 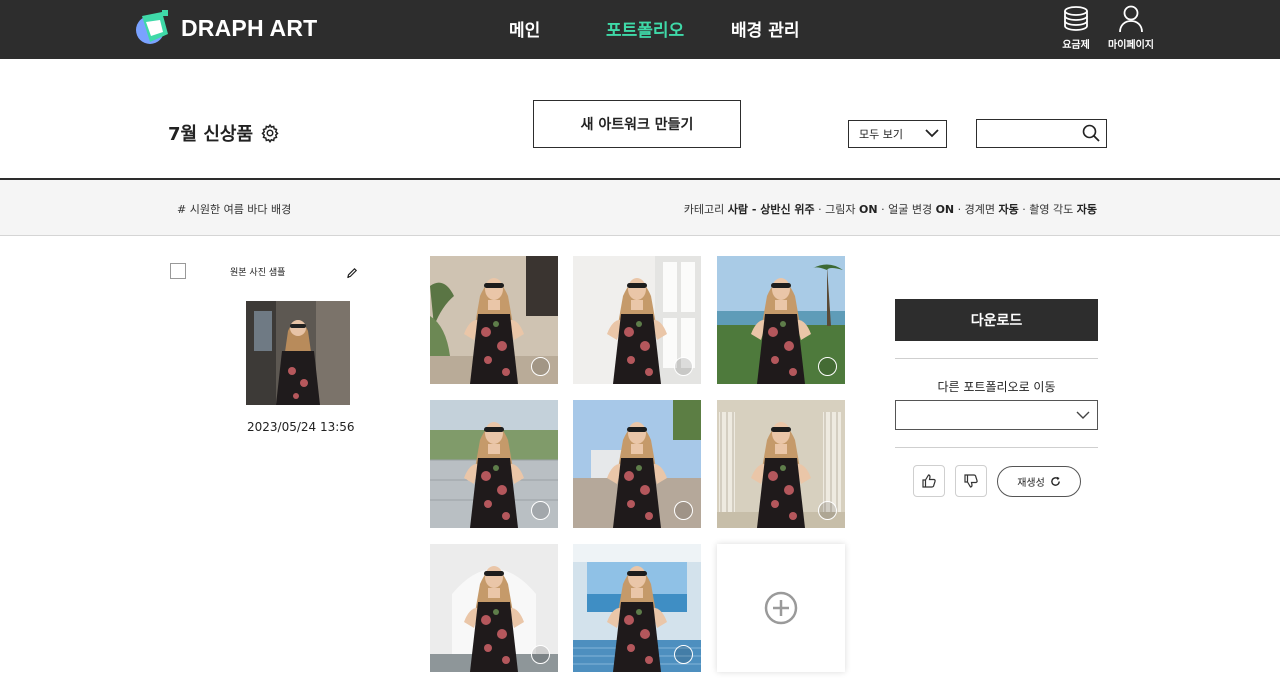 I want to click on thumbs-up-button, so click(x=929, y=481).